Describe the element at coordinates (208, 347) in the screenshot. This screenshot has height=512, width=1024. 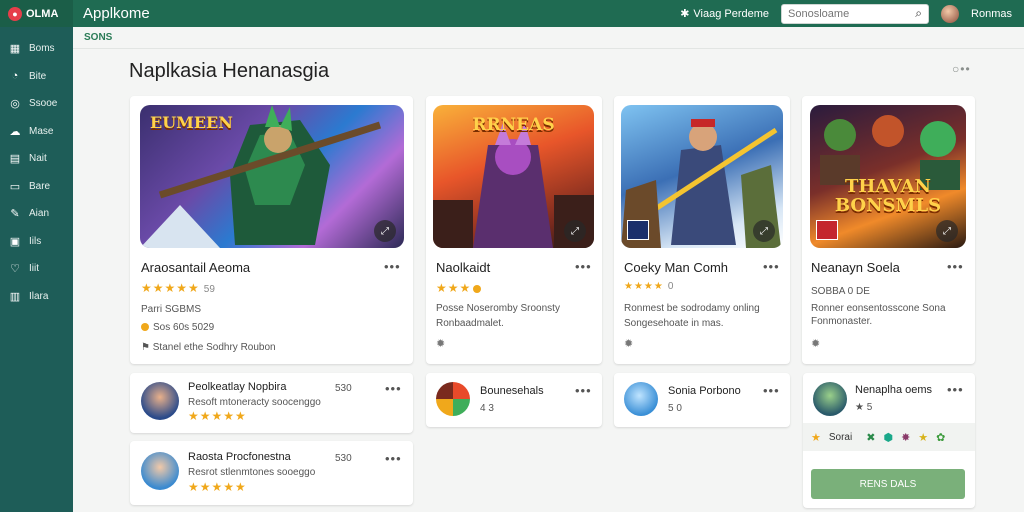
I see `card-meta: ⚑ Stanel ethe Sodhry Roubon` at that location.